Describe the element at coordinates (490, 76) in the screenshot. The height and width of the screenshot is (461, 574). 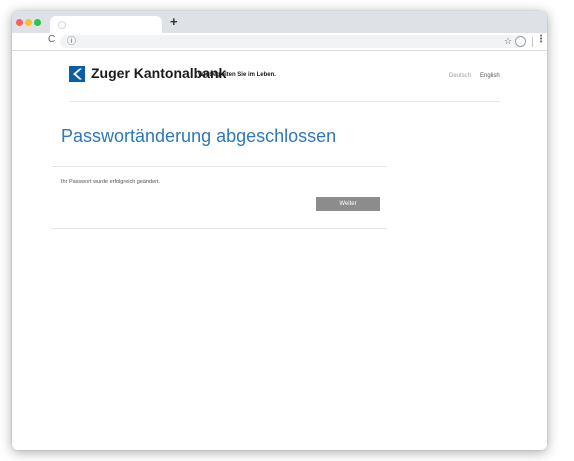
I see `language-link-english: English` at that location.